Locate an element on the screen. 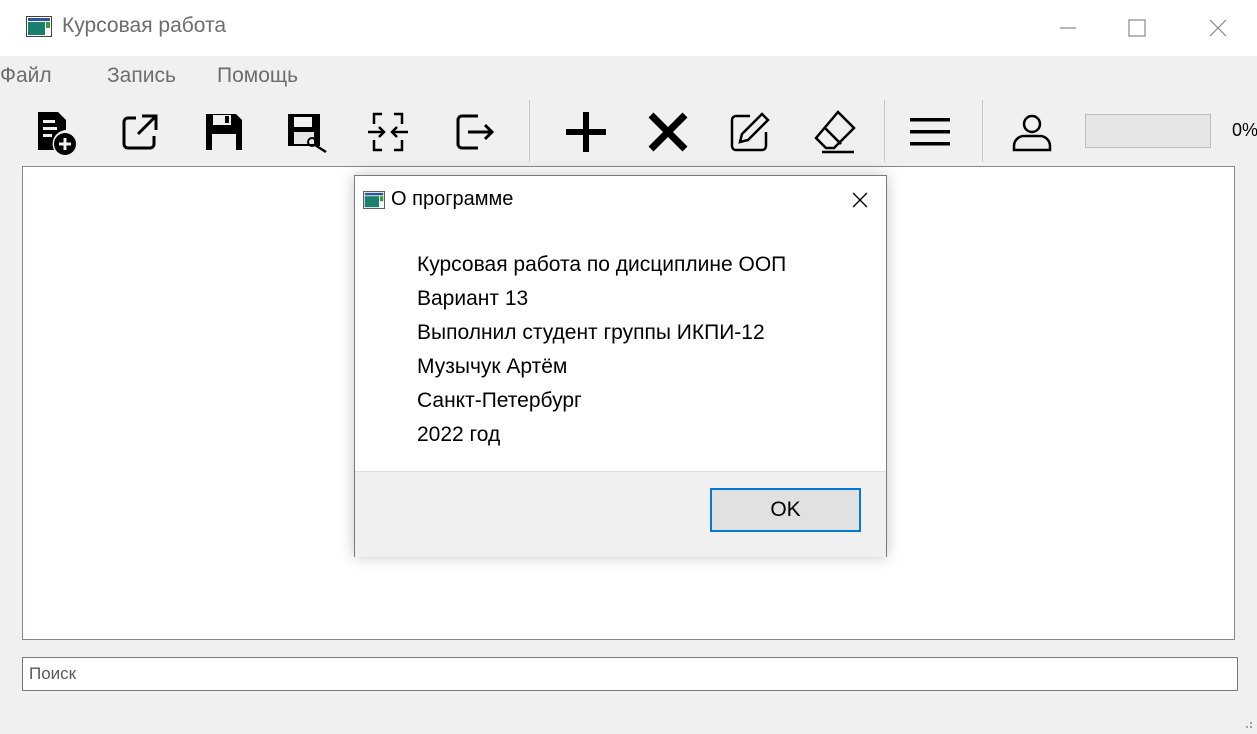 The height and width of the screenshot is (734, 1257). menu-file: Файл is located at coordinates (26, 76).